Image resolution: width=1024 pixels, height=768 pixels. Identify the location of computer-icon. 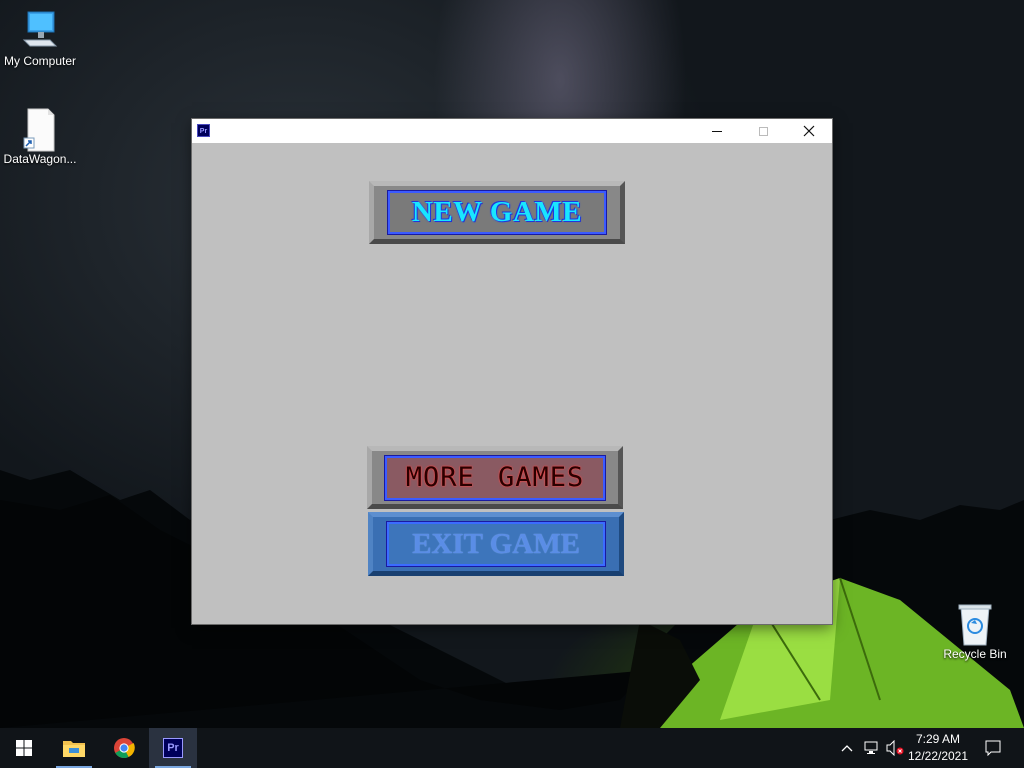
(40, 30).